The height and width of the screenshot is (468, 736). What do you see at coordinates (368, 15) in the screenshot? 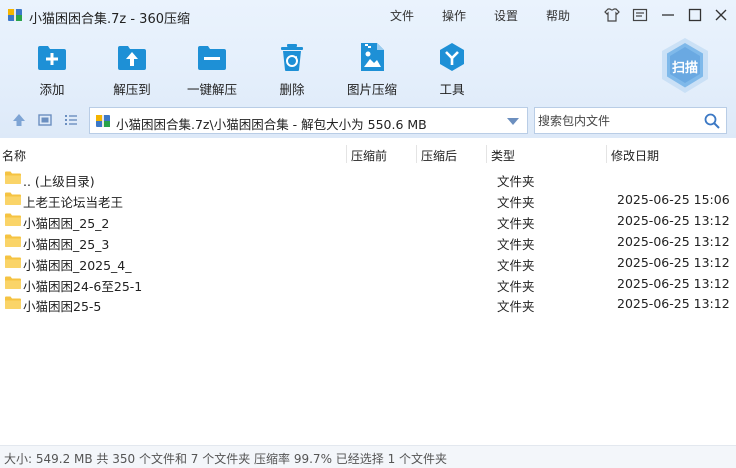
I see `title-bar: 小猫困困合集.7z - 360压缩 文件 操作 设置 帮助` at bounding box center [368, 15].